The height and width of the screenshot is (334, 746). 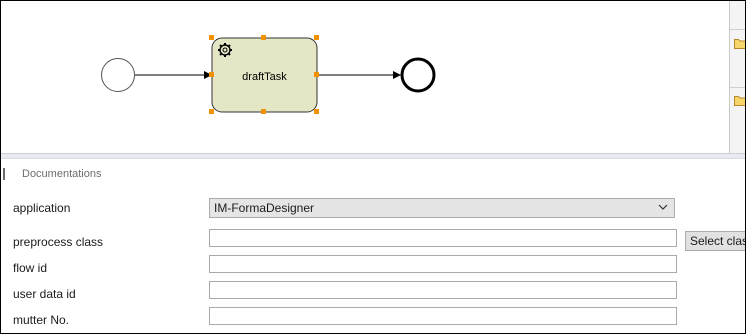 I want to click on start-event, so click(x=118, y=75).